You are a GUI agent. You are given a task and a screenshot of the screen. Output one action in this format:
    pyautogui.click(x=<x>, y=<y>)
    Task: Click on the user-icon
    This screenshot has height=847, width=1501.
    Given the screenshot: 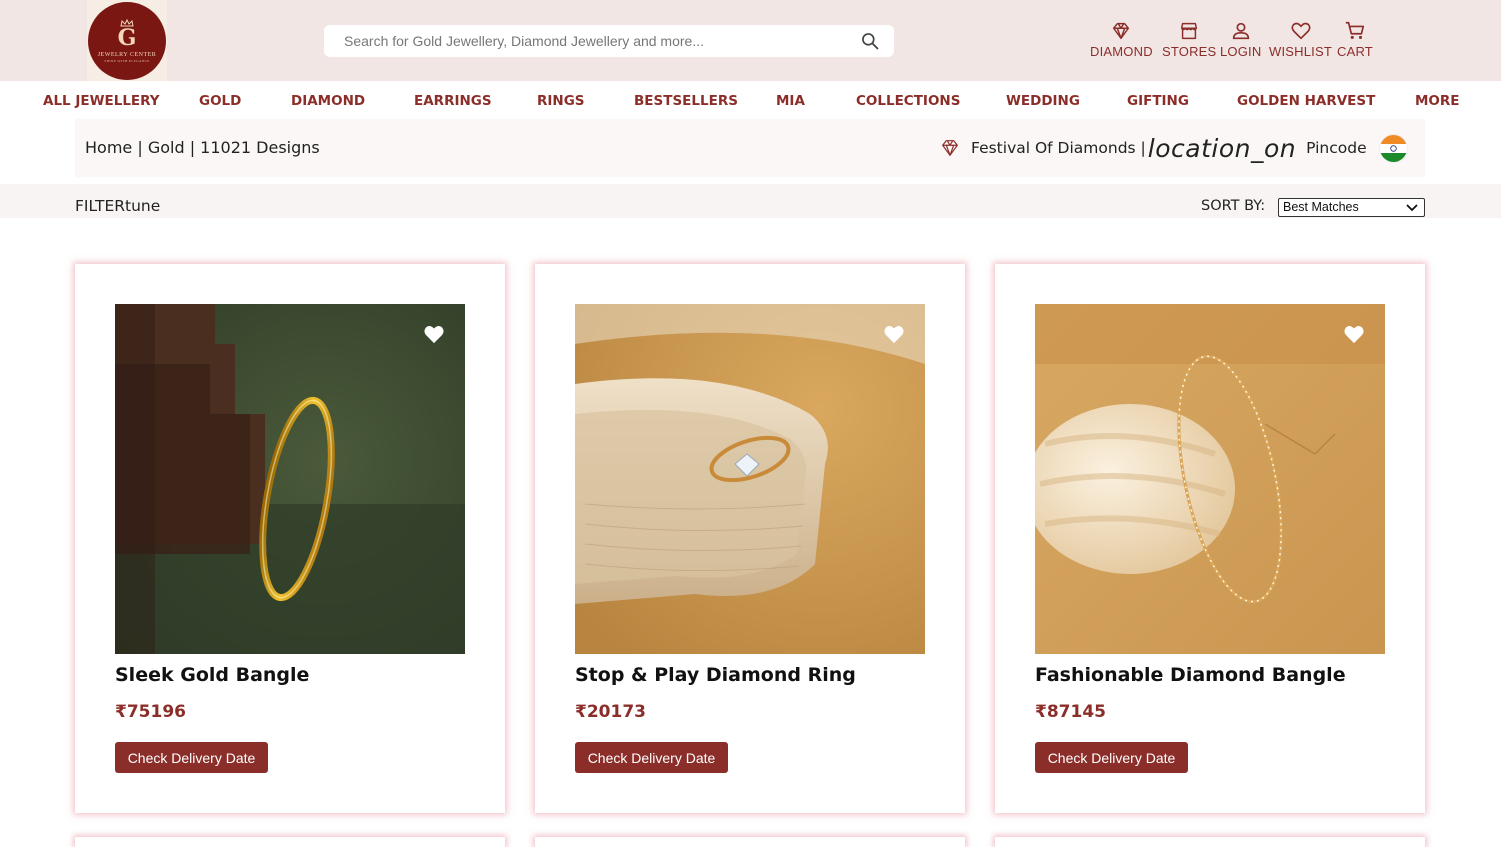 What is the action you would take?
    pyautogui.click(x=1240, y=31)
    